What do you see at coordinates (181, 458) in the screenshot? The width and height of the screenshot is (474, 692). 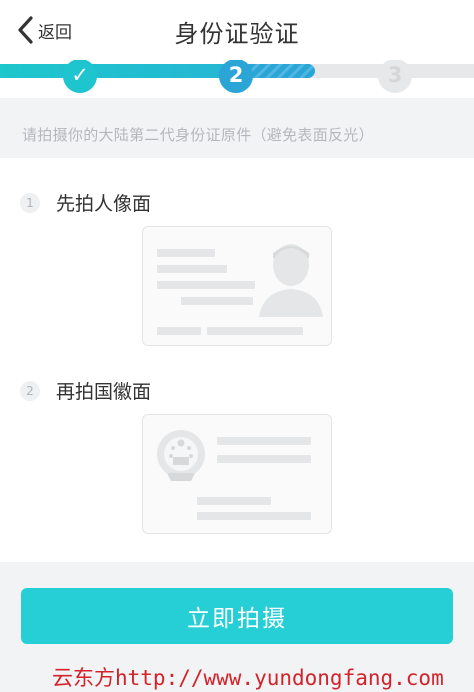 I see `national-emblem-icon` at bounding box center [181, 458].